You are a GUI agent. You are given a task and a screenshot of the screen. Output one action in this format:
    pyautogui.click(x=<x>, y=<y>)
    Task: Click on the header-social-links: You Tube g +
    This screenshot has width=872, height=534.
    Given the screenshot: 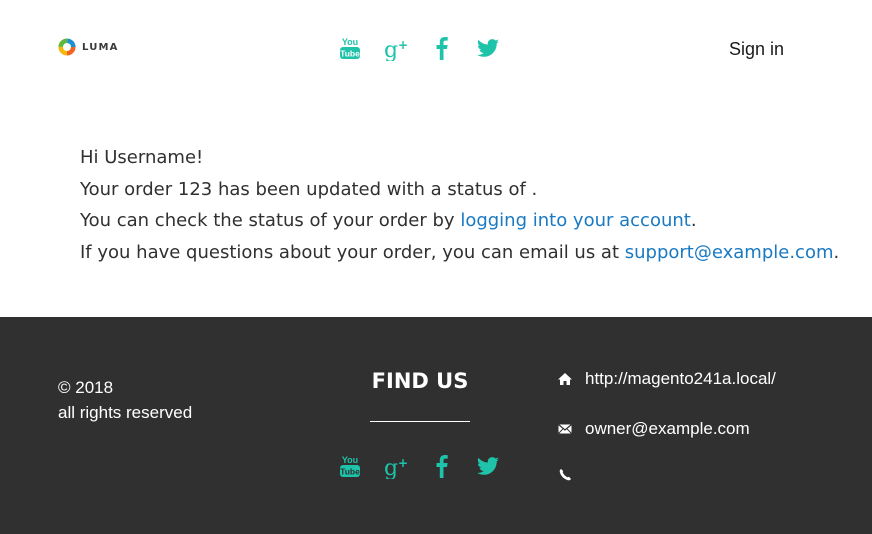 What is the action you would take?
    pyautogui.click(x=419, y=48)
    